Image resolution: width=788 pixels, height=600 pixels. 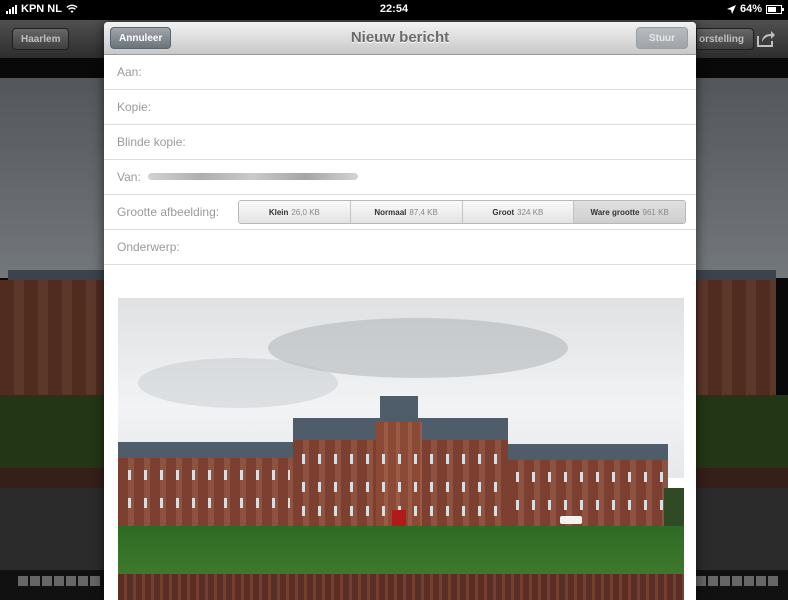 What do you see at coordinates (674, 508) in the screenshot?
I see `photo-trees` at bounding box center [674, 508].